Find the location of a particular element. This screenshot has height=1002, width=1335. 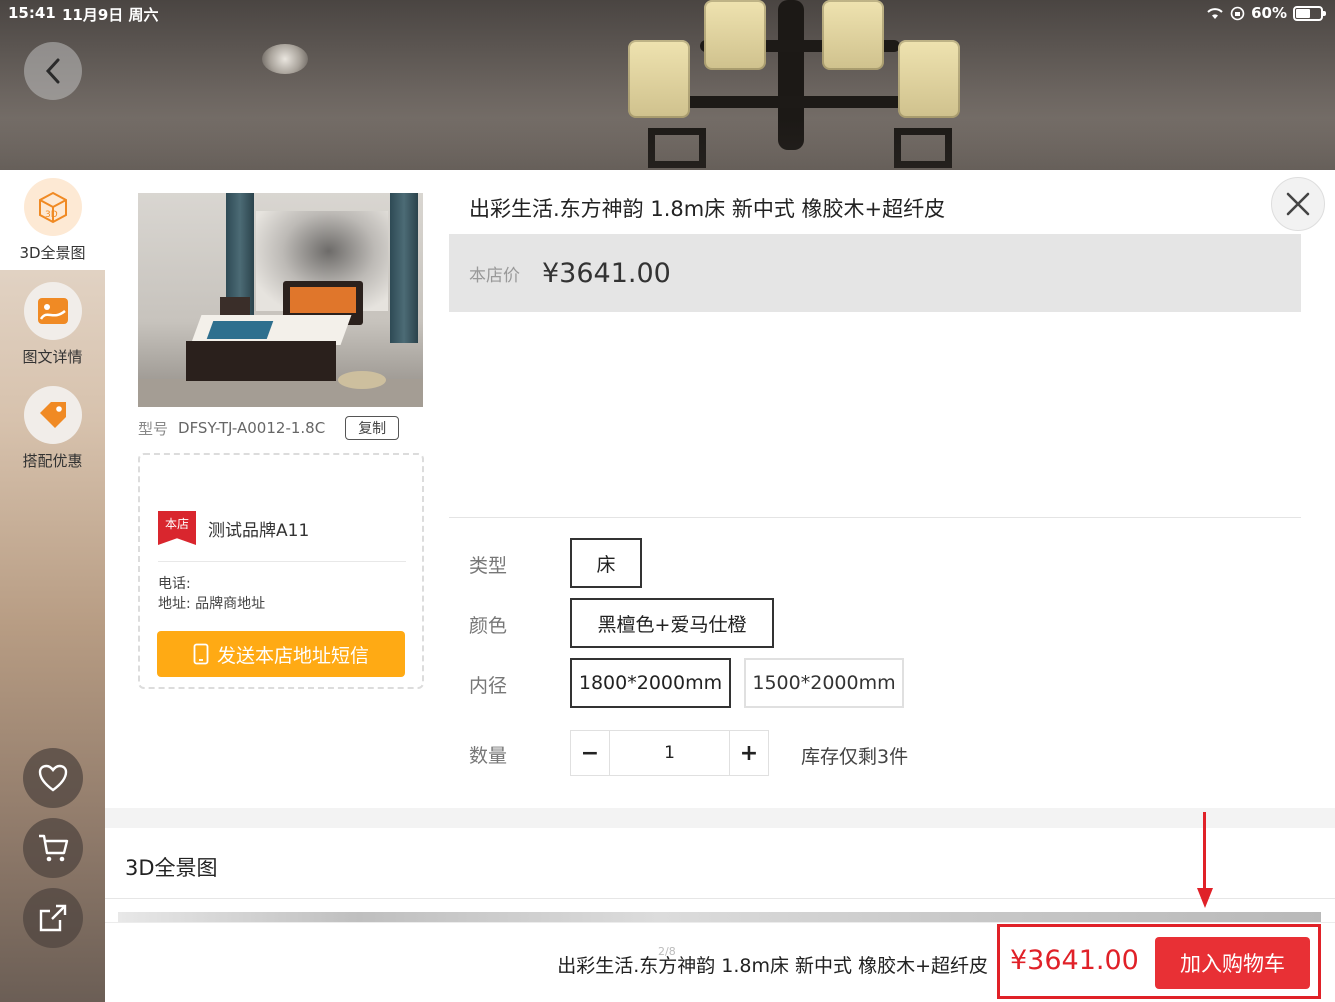

status-date: 11月9日 周六 is located at coordinates (110, 15).